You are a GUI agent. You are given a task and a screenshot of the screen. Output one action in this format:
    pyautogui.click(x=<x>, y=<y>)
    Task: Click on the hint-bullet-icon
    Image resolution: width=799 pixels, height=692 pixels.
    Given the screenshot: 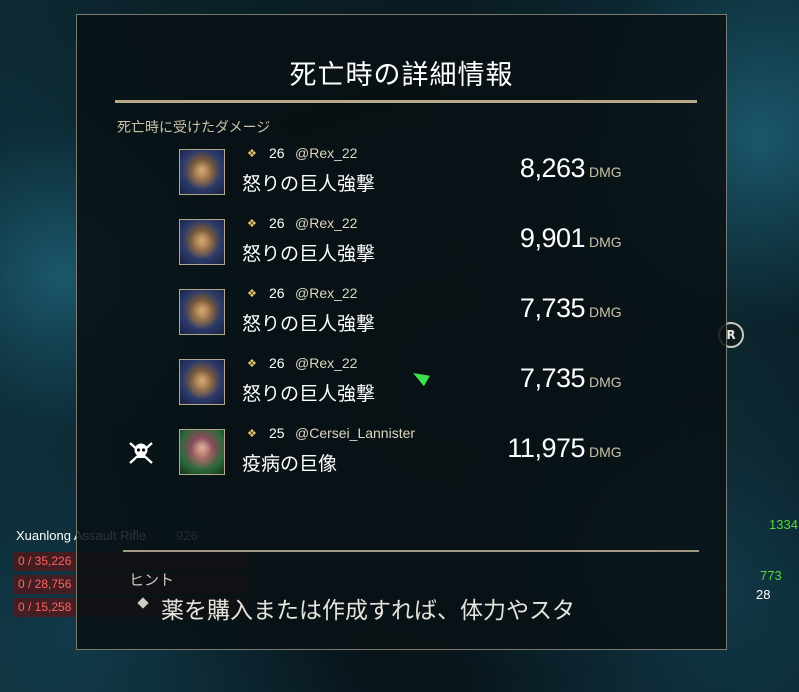 What is the action you would take?
    pyautogui.click(x=143, y=603)
    